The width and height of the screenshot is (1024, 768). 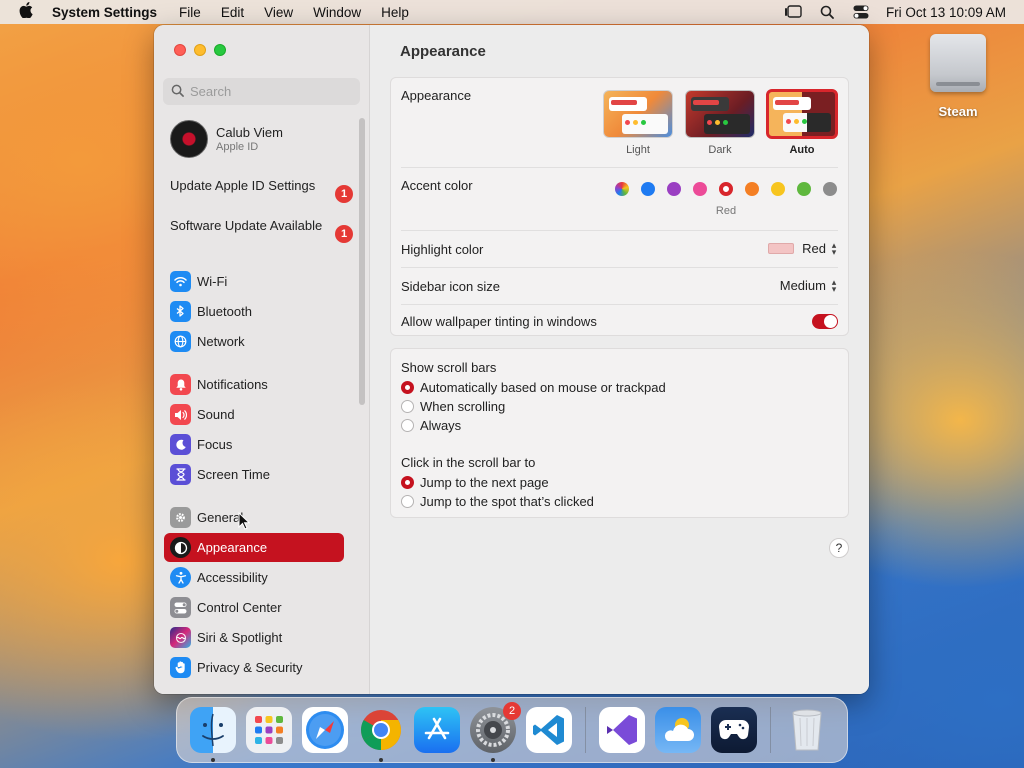 I want to click on sidebar-item-accessibility: Accessibility, so click(x=254, y=577).